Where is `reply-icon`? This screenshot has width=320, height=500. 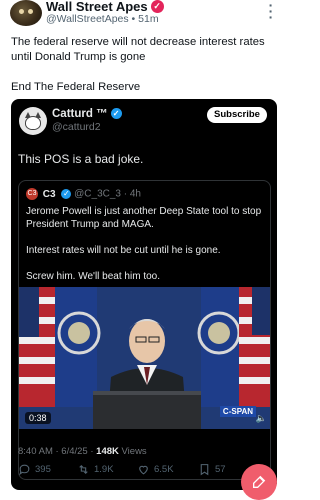 reply-icon is located at coordinates (24, 470).